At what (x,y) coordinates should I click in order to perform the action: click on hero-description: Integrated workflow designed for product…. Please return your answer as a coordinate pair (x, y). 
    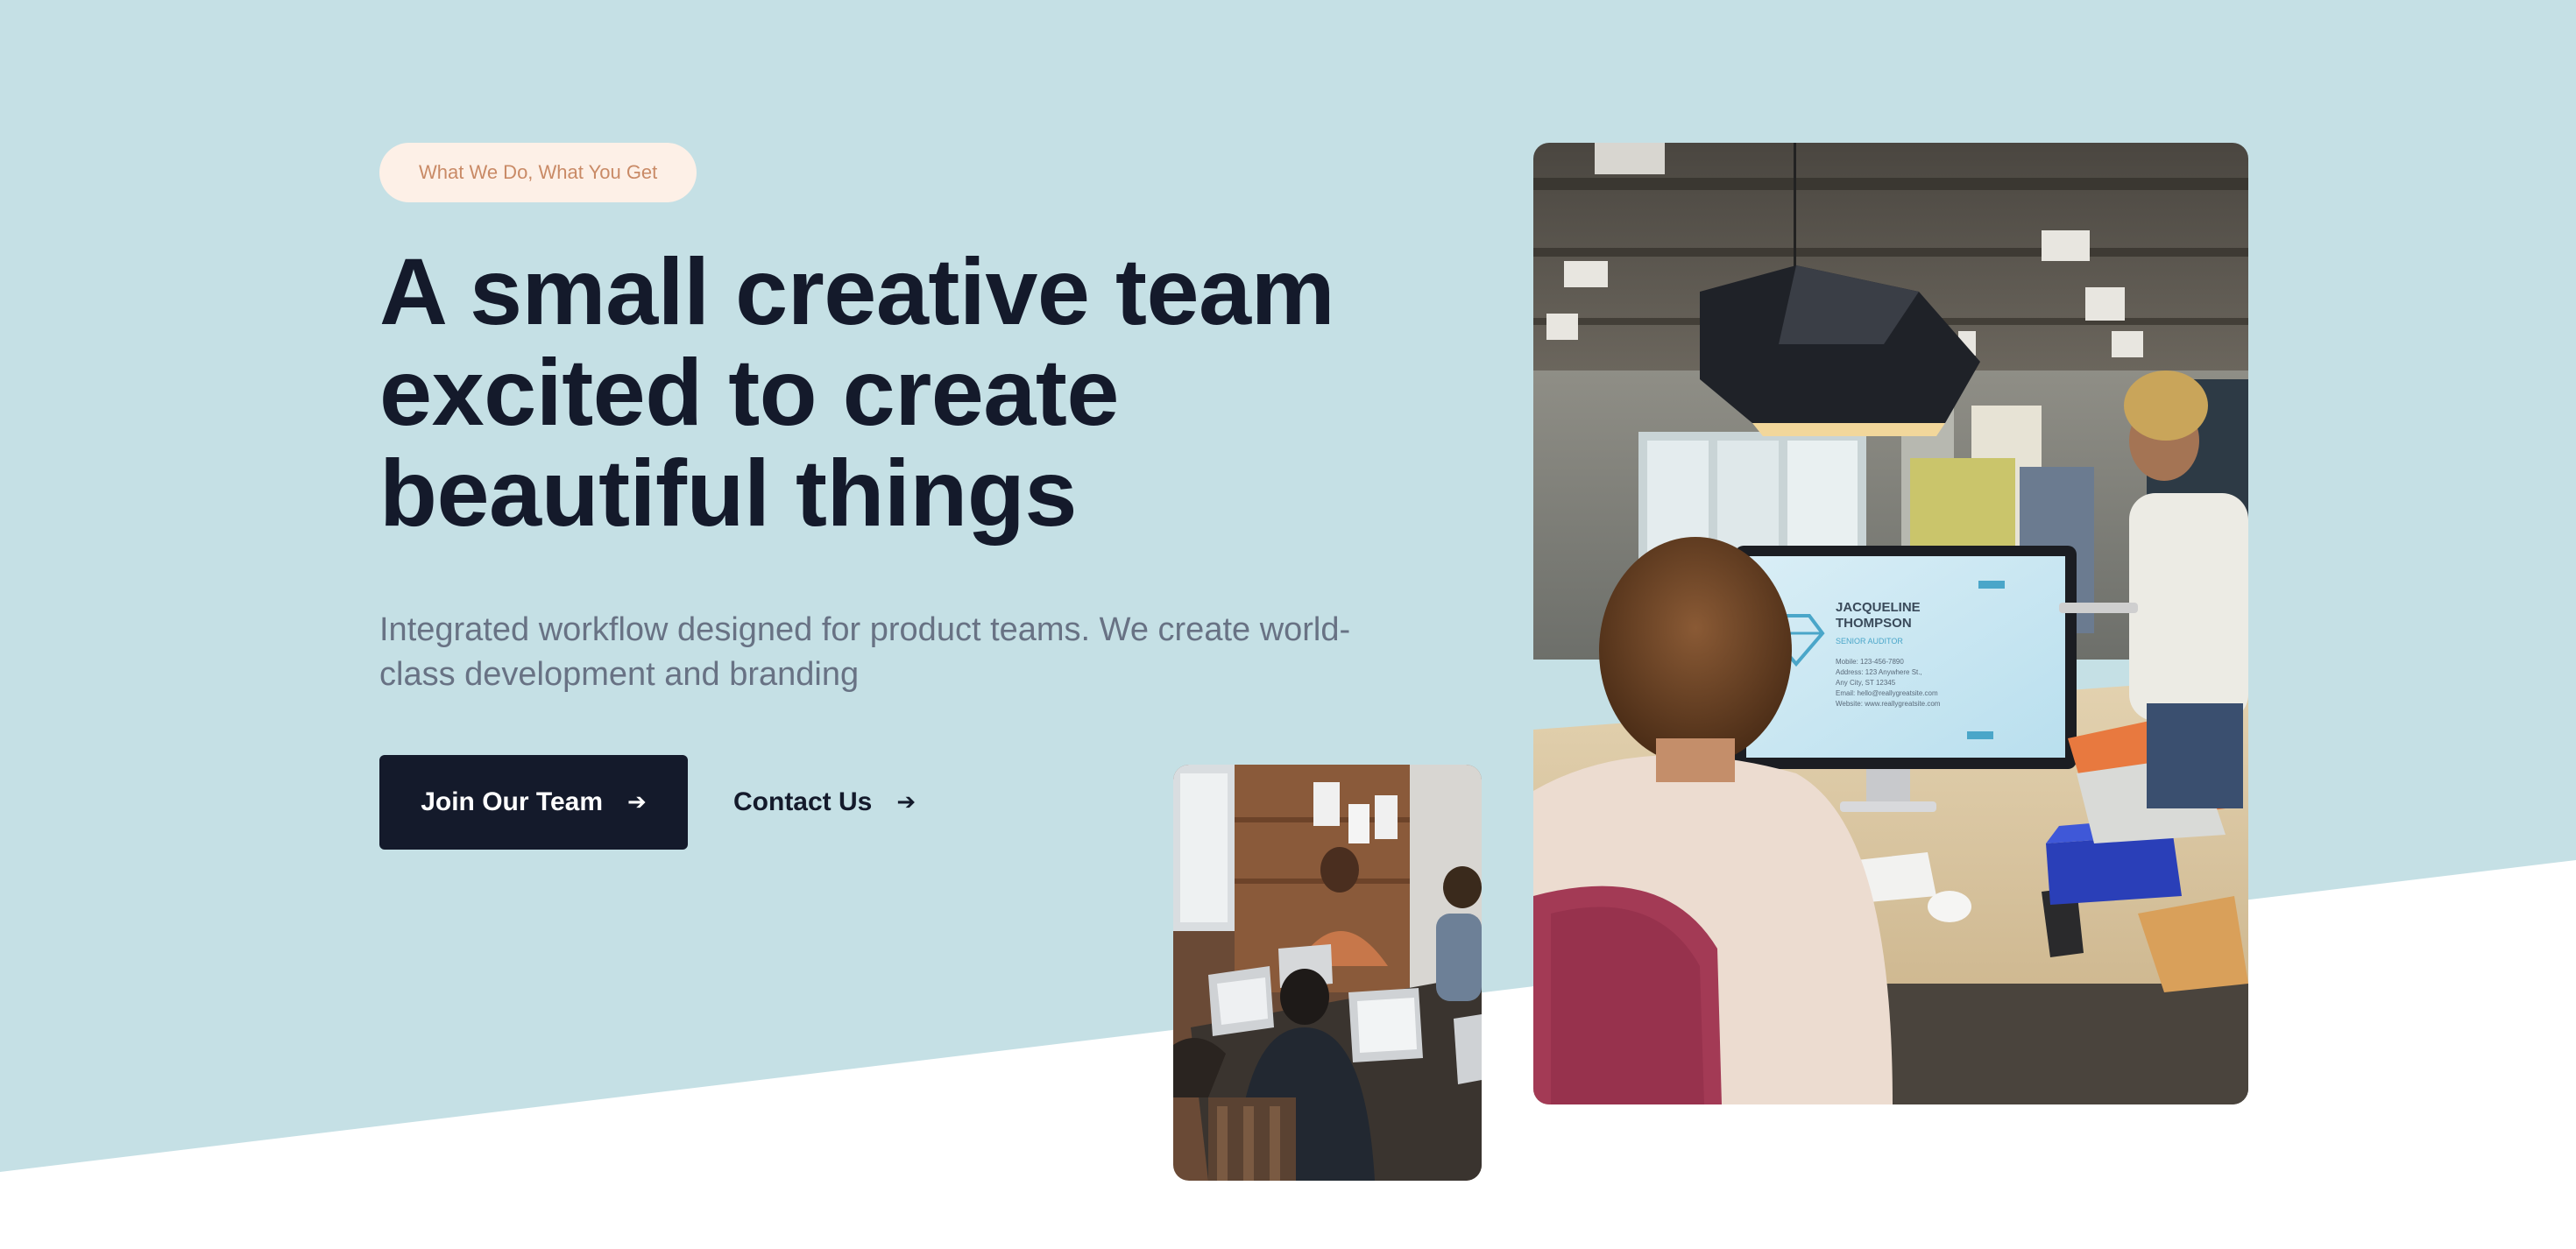
    Looking at the image, I should click on (865, 652).